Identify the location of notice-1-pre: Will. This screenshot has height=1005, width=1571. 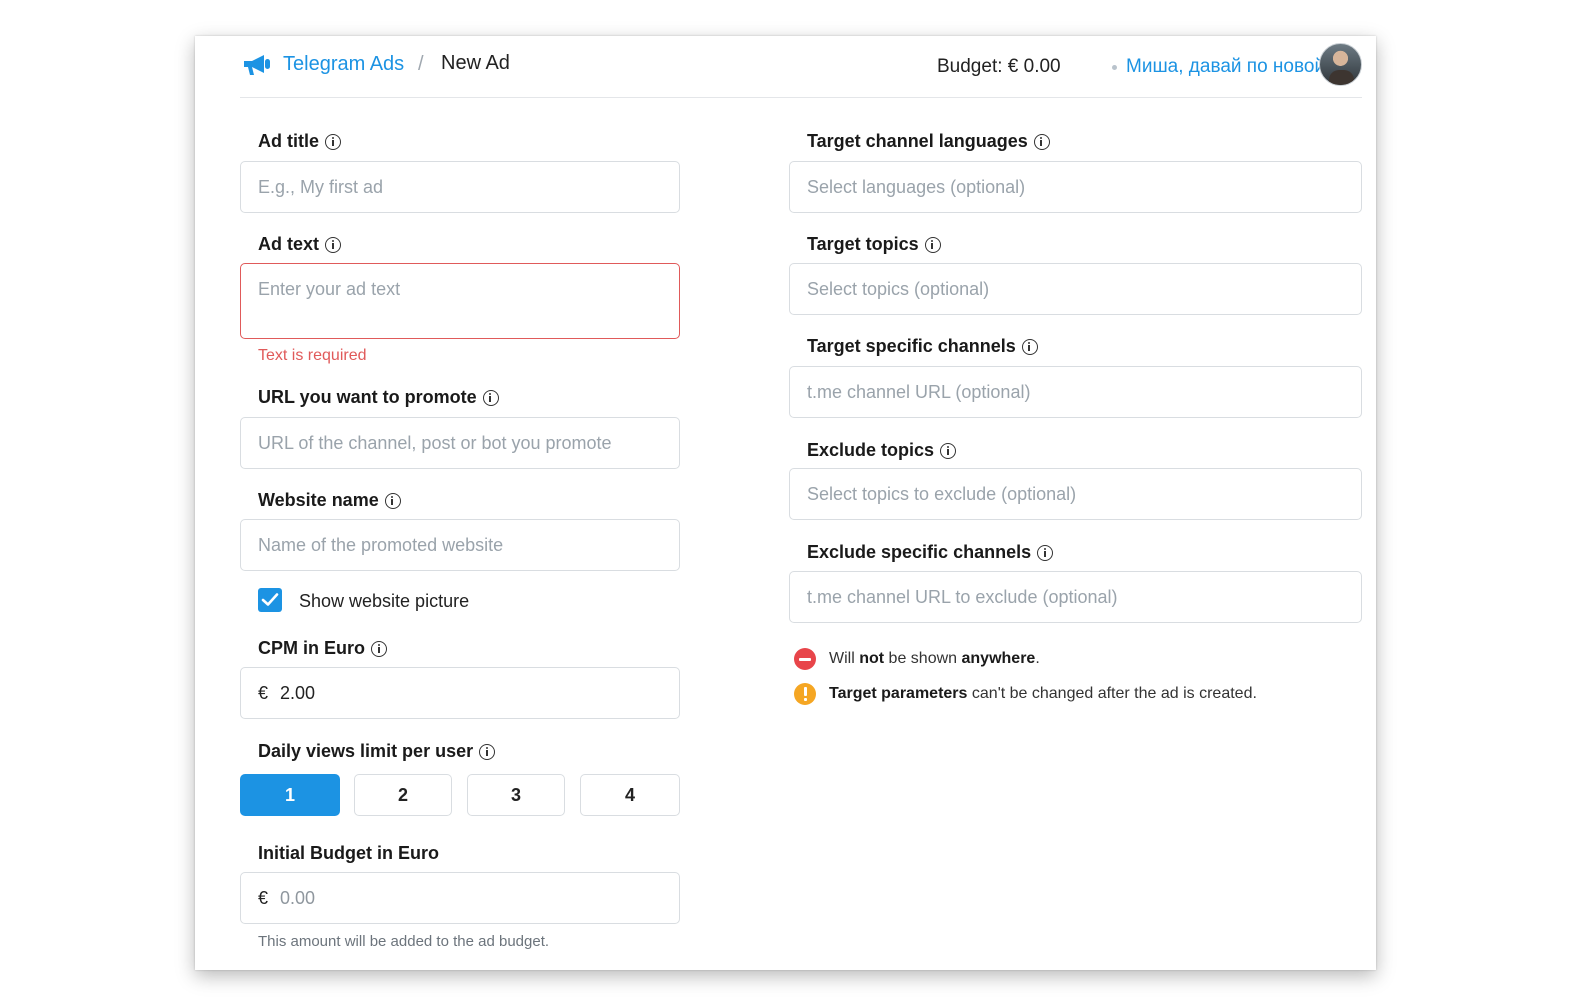
(842, 658).